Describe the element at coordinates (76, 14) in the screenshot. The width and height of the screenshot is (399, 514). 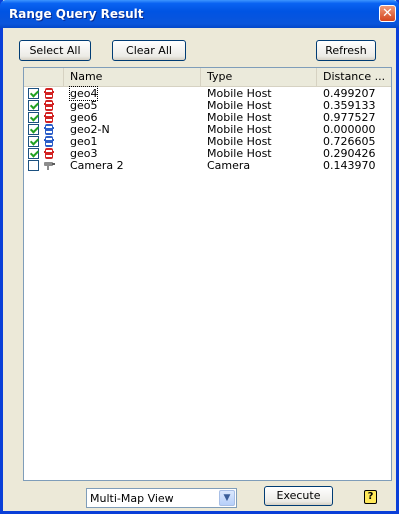
I see `window-title: Range Query Result` at that location.